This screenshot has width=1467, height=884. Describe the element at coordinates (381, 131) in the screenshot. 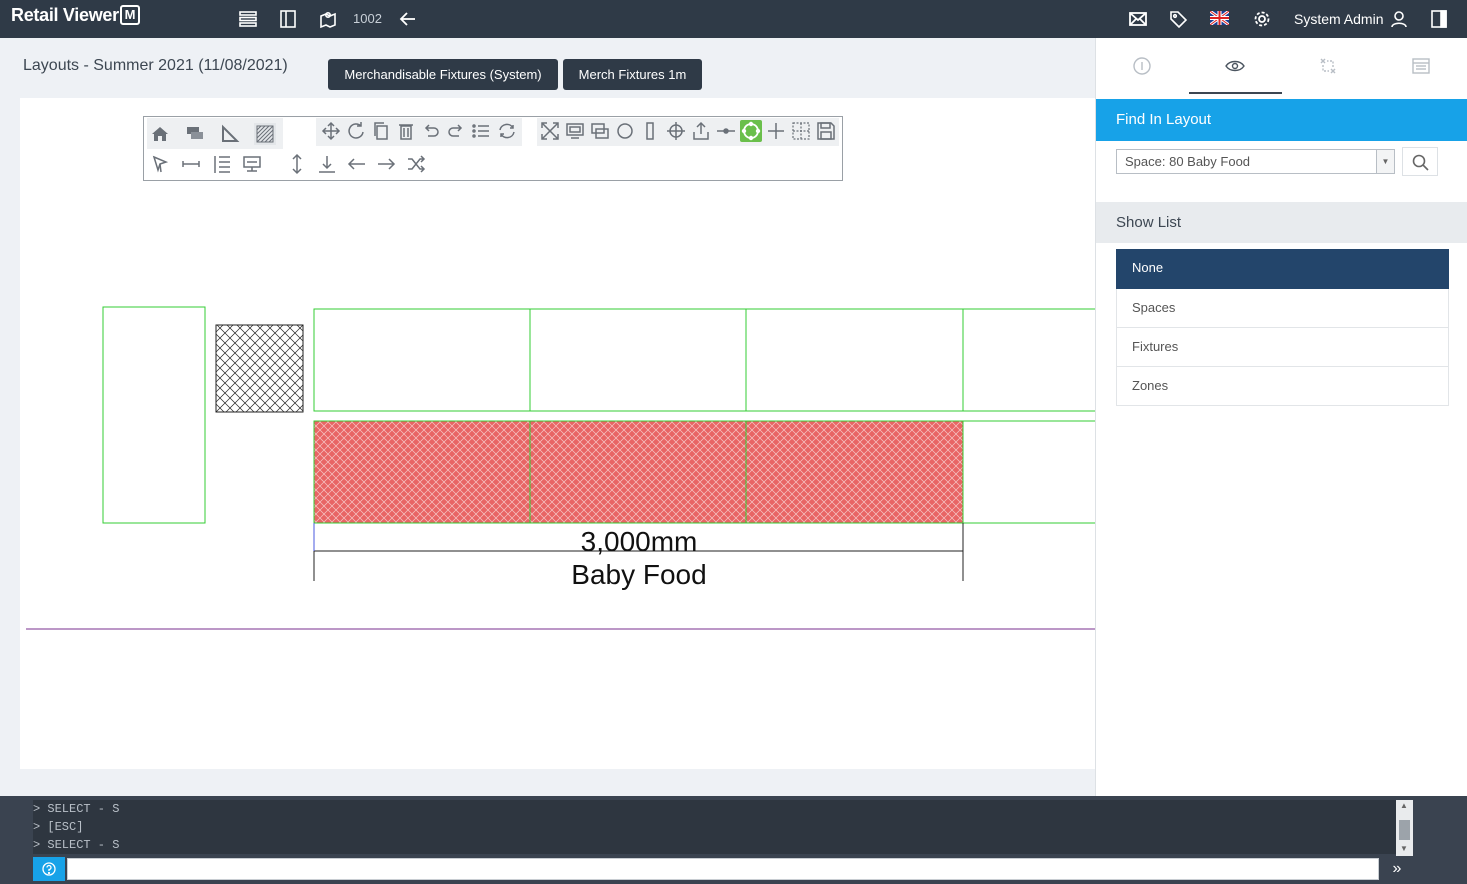

I see `copy-icon` at that location.